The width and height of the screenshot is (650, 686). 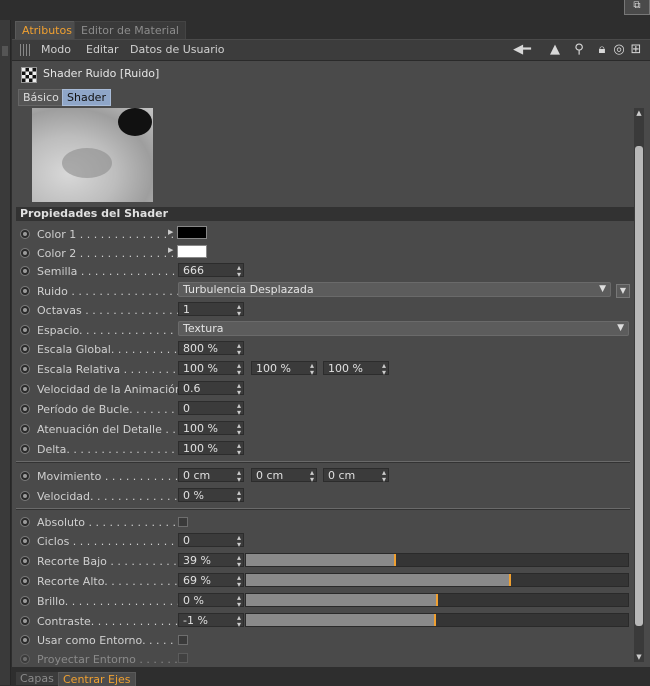 I want to click on top-strip, so click(x=325, y=10).